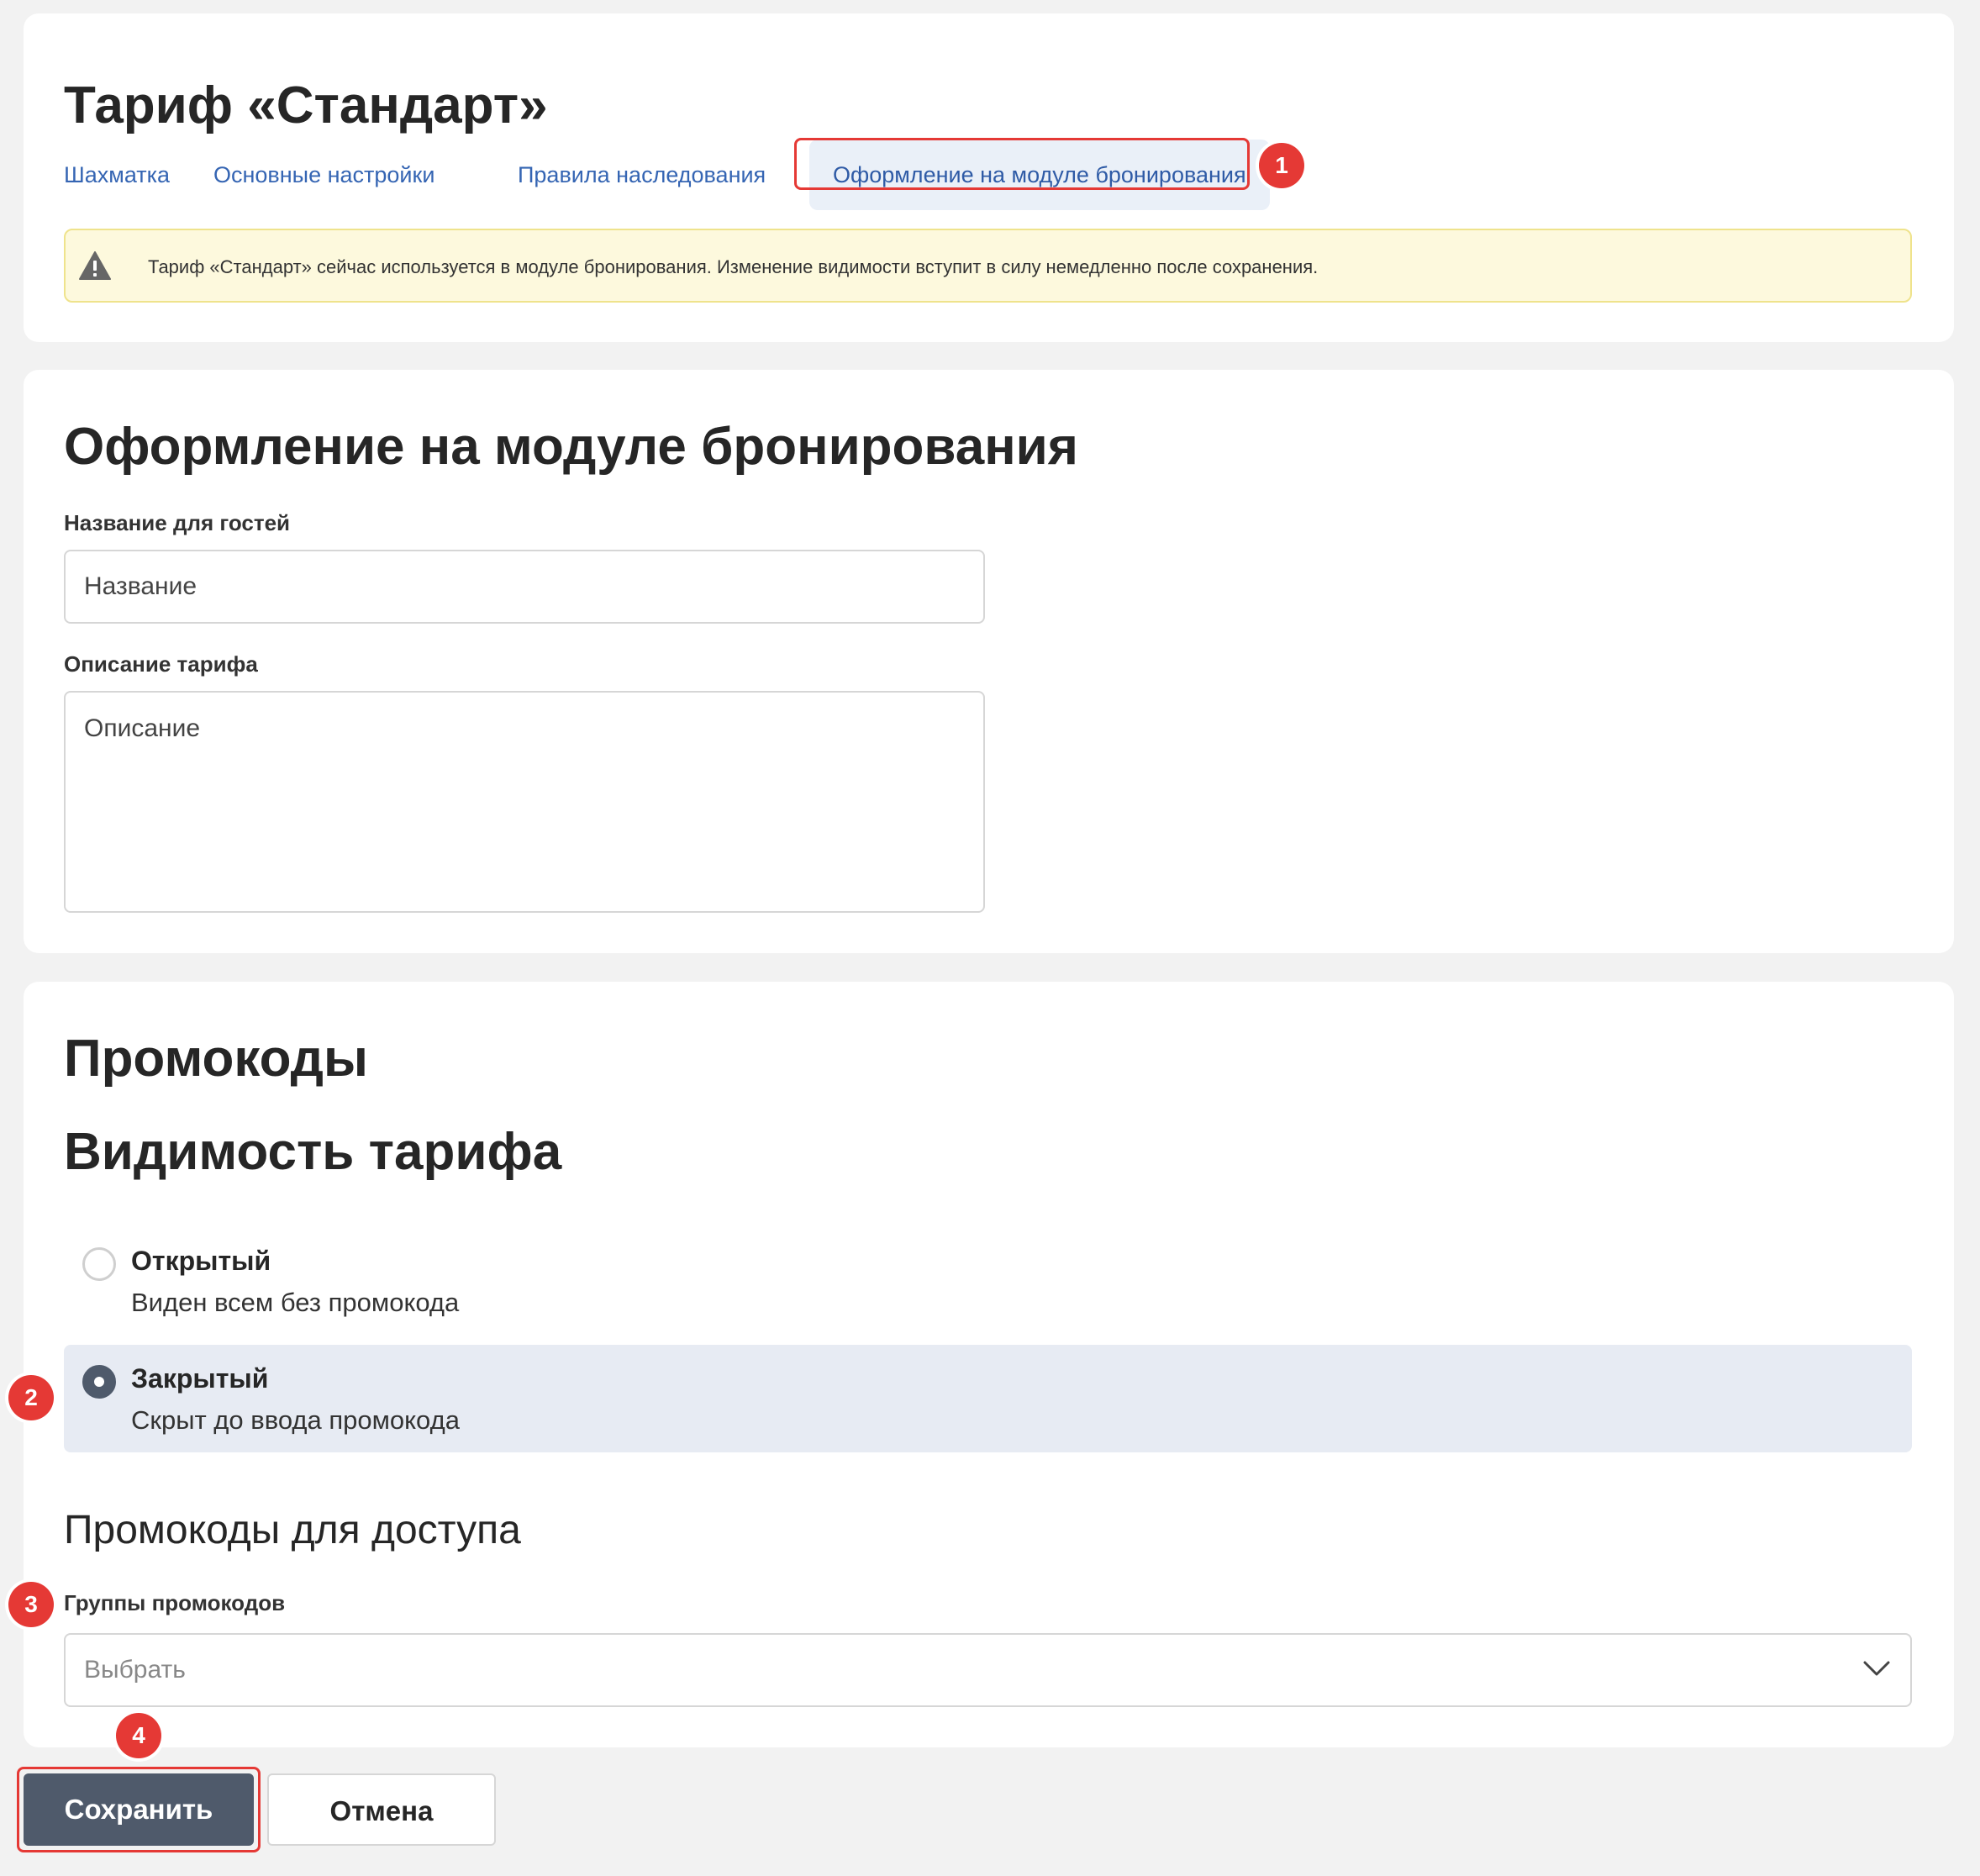  I want to click on guest-name-input, so click(524, 587).